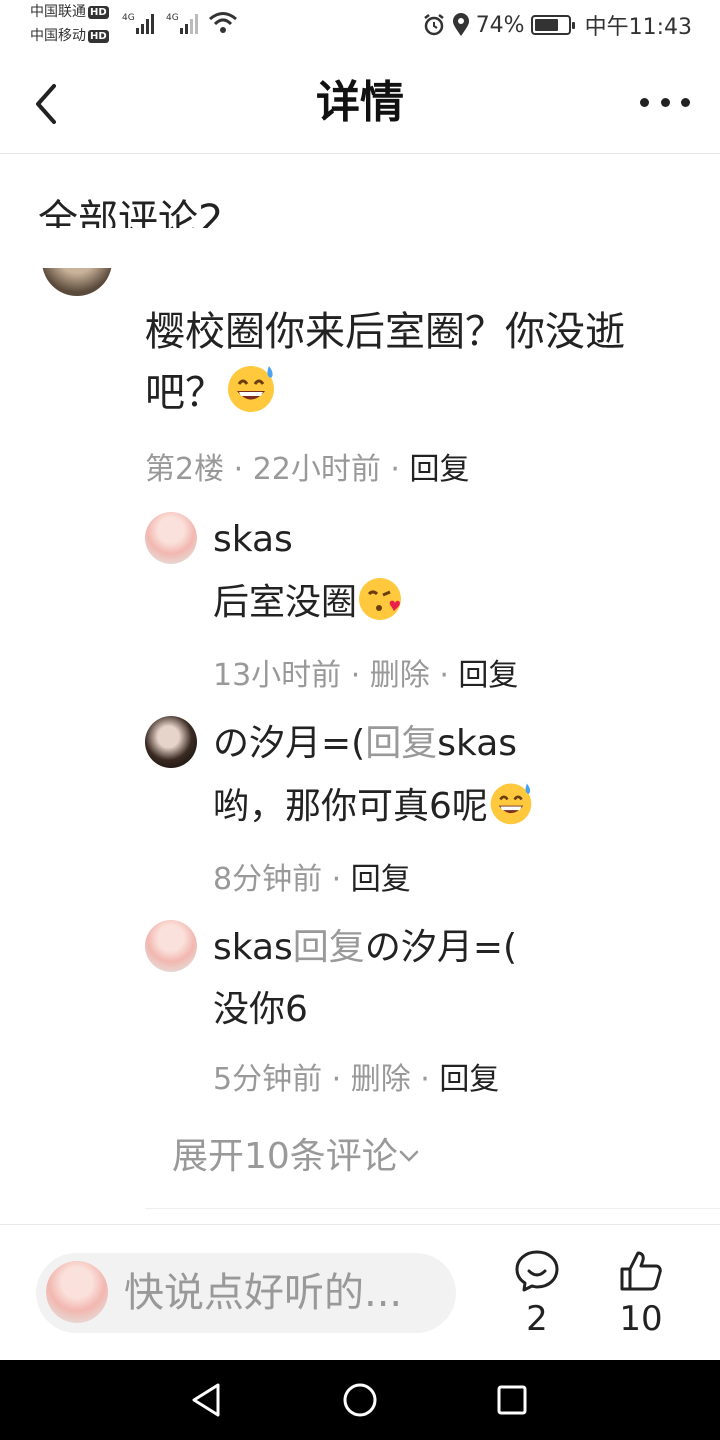  I want to click on divider, so click(432, 1208).